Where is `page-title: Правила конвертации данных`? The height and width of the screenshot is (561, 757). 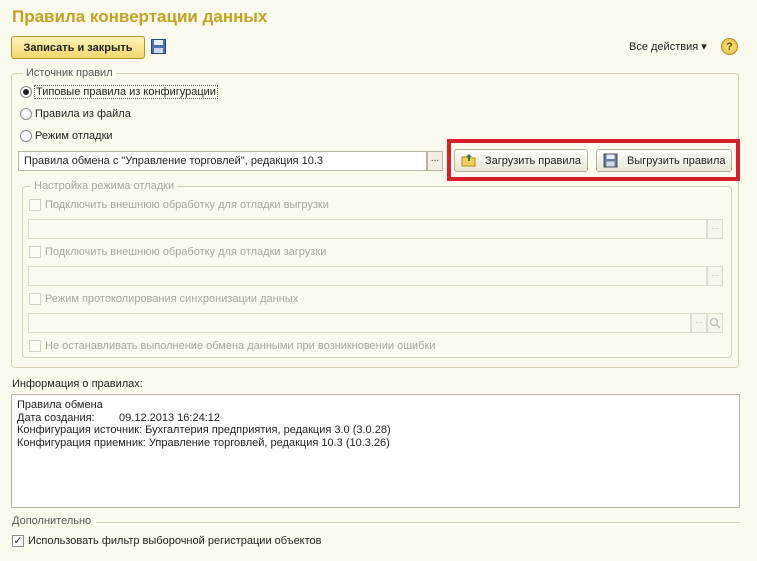
page-title: Правила конвертации данных is located at coordinates (140, 16).